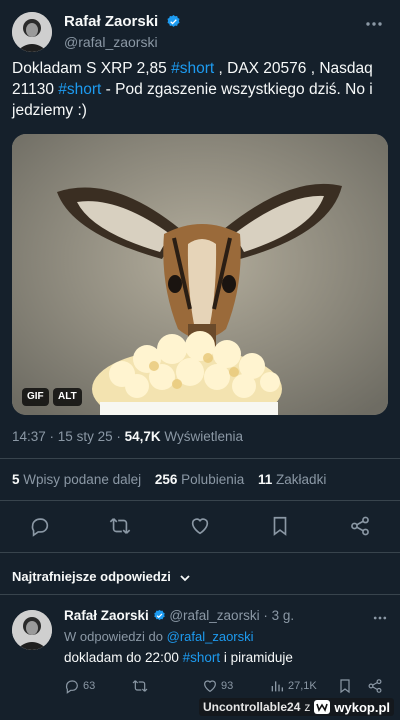 Image resolution: width=400 pixels, height=720 pixels. Describe the element at coordinates (292, 479) in the screenshot. I see `bookmarks-stat: 11 Zakładki` at that location.